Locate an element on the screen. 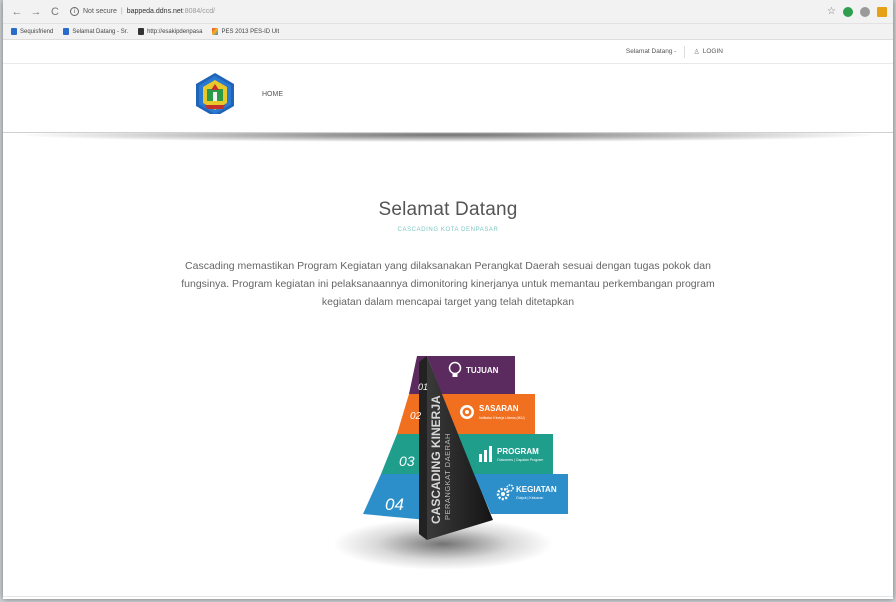 The image size is (896, 602). level-label-kegiatan: KEGIATAN is located at coordinates (536, 489).